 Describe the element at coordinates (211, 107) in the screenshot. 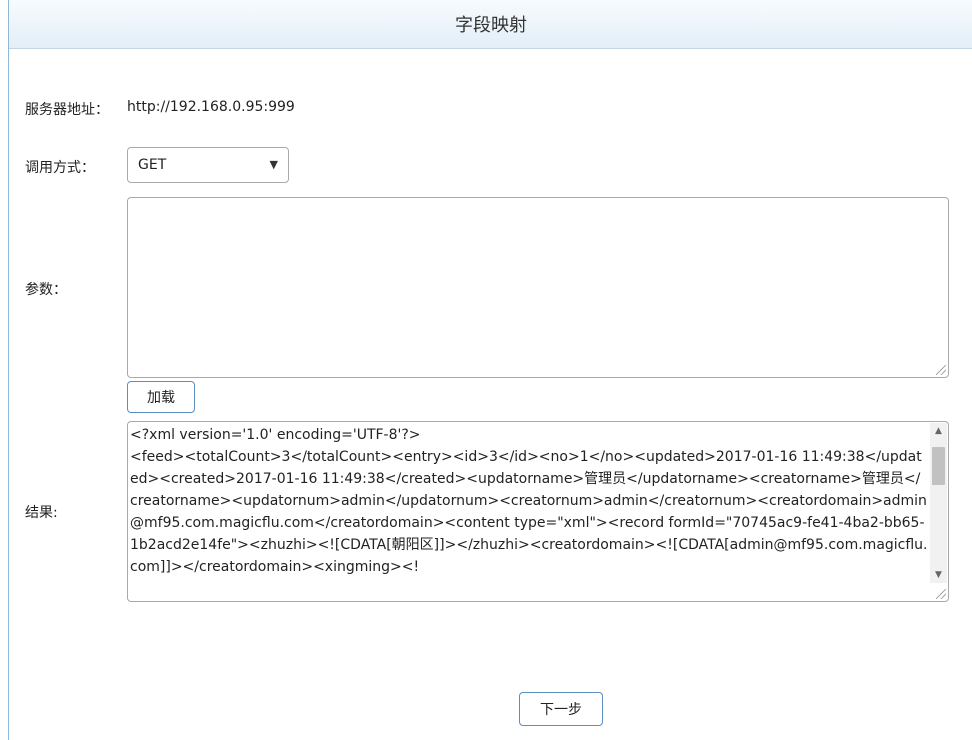

I see `server-address-value: http://192.168.0.95:999` at that location.